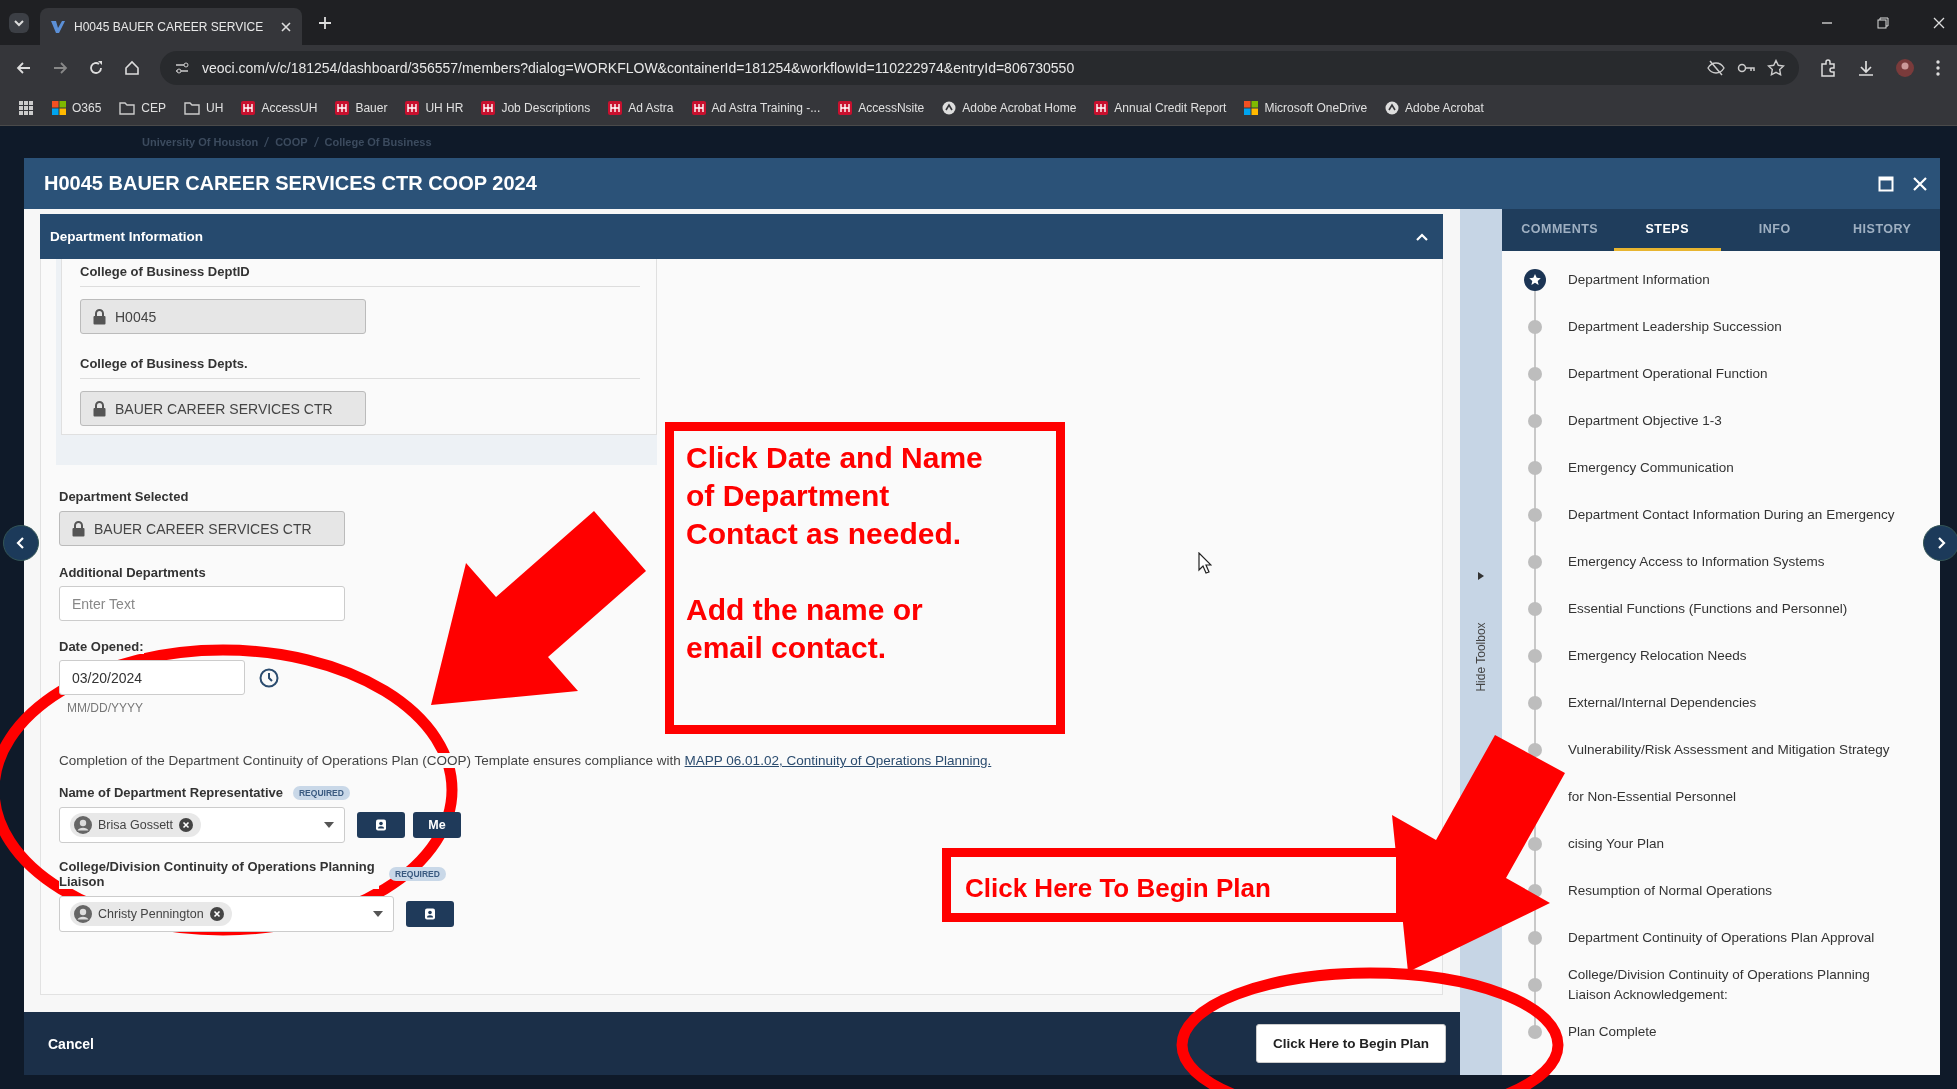 The width and height of the screenshot is (1957, 1089). Describe the element at coordinates (1205, 563) in the screenshot. I see `mouse-cursor-icon` at that location.